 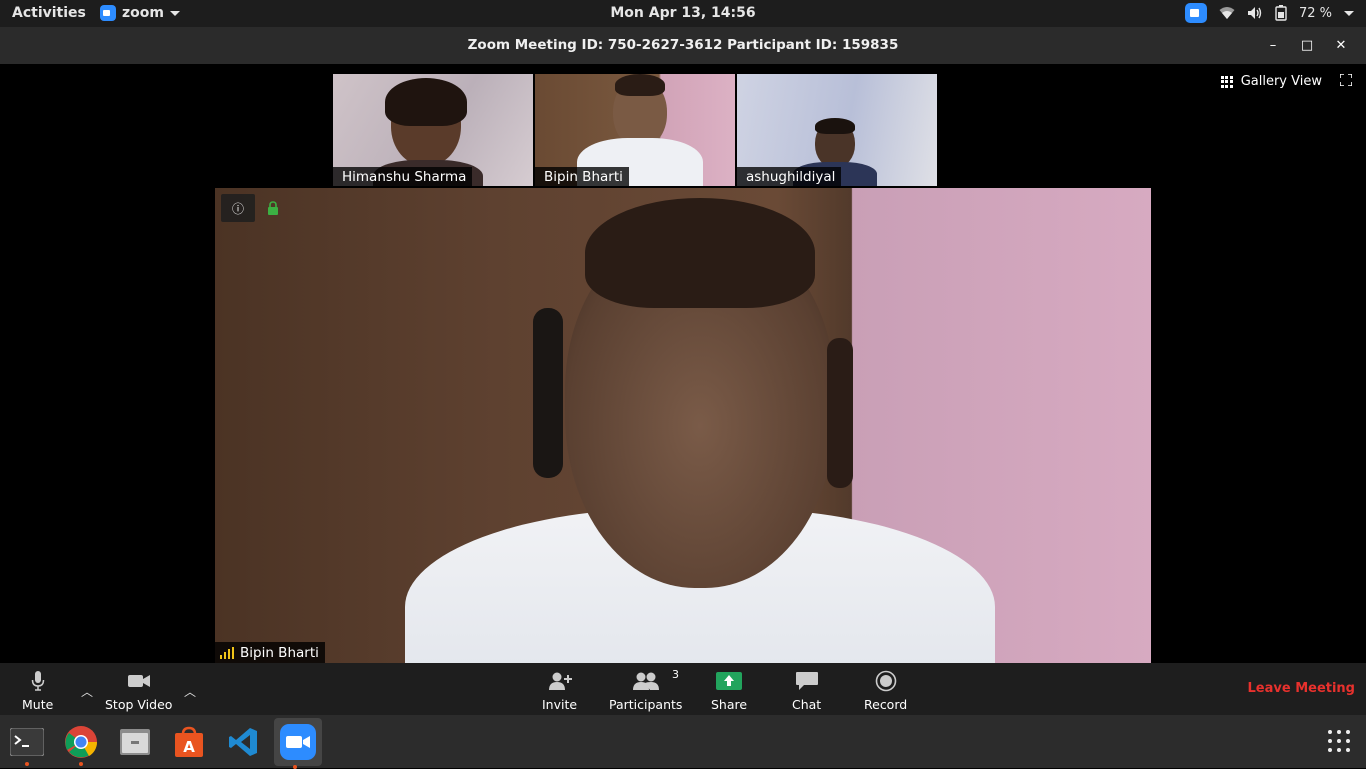 What do you see at coordinates (1254, 13) in the screenshot?
I see `volume-icon` at bounding box center [1254, 13].